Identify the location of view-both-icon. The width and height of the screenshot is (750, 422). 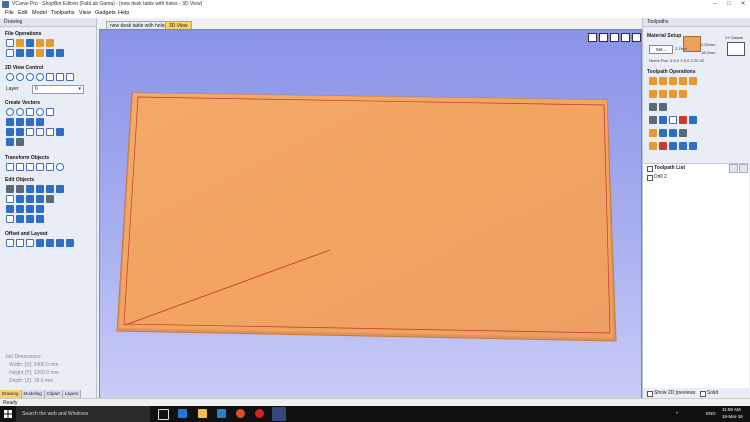
(70, 77).